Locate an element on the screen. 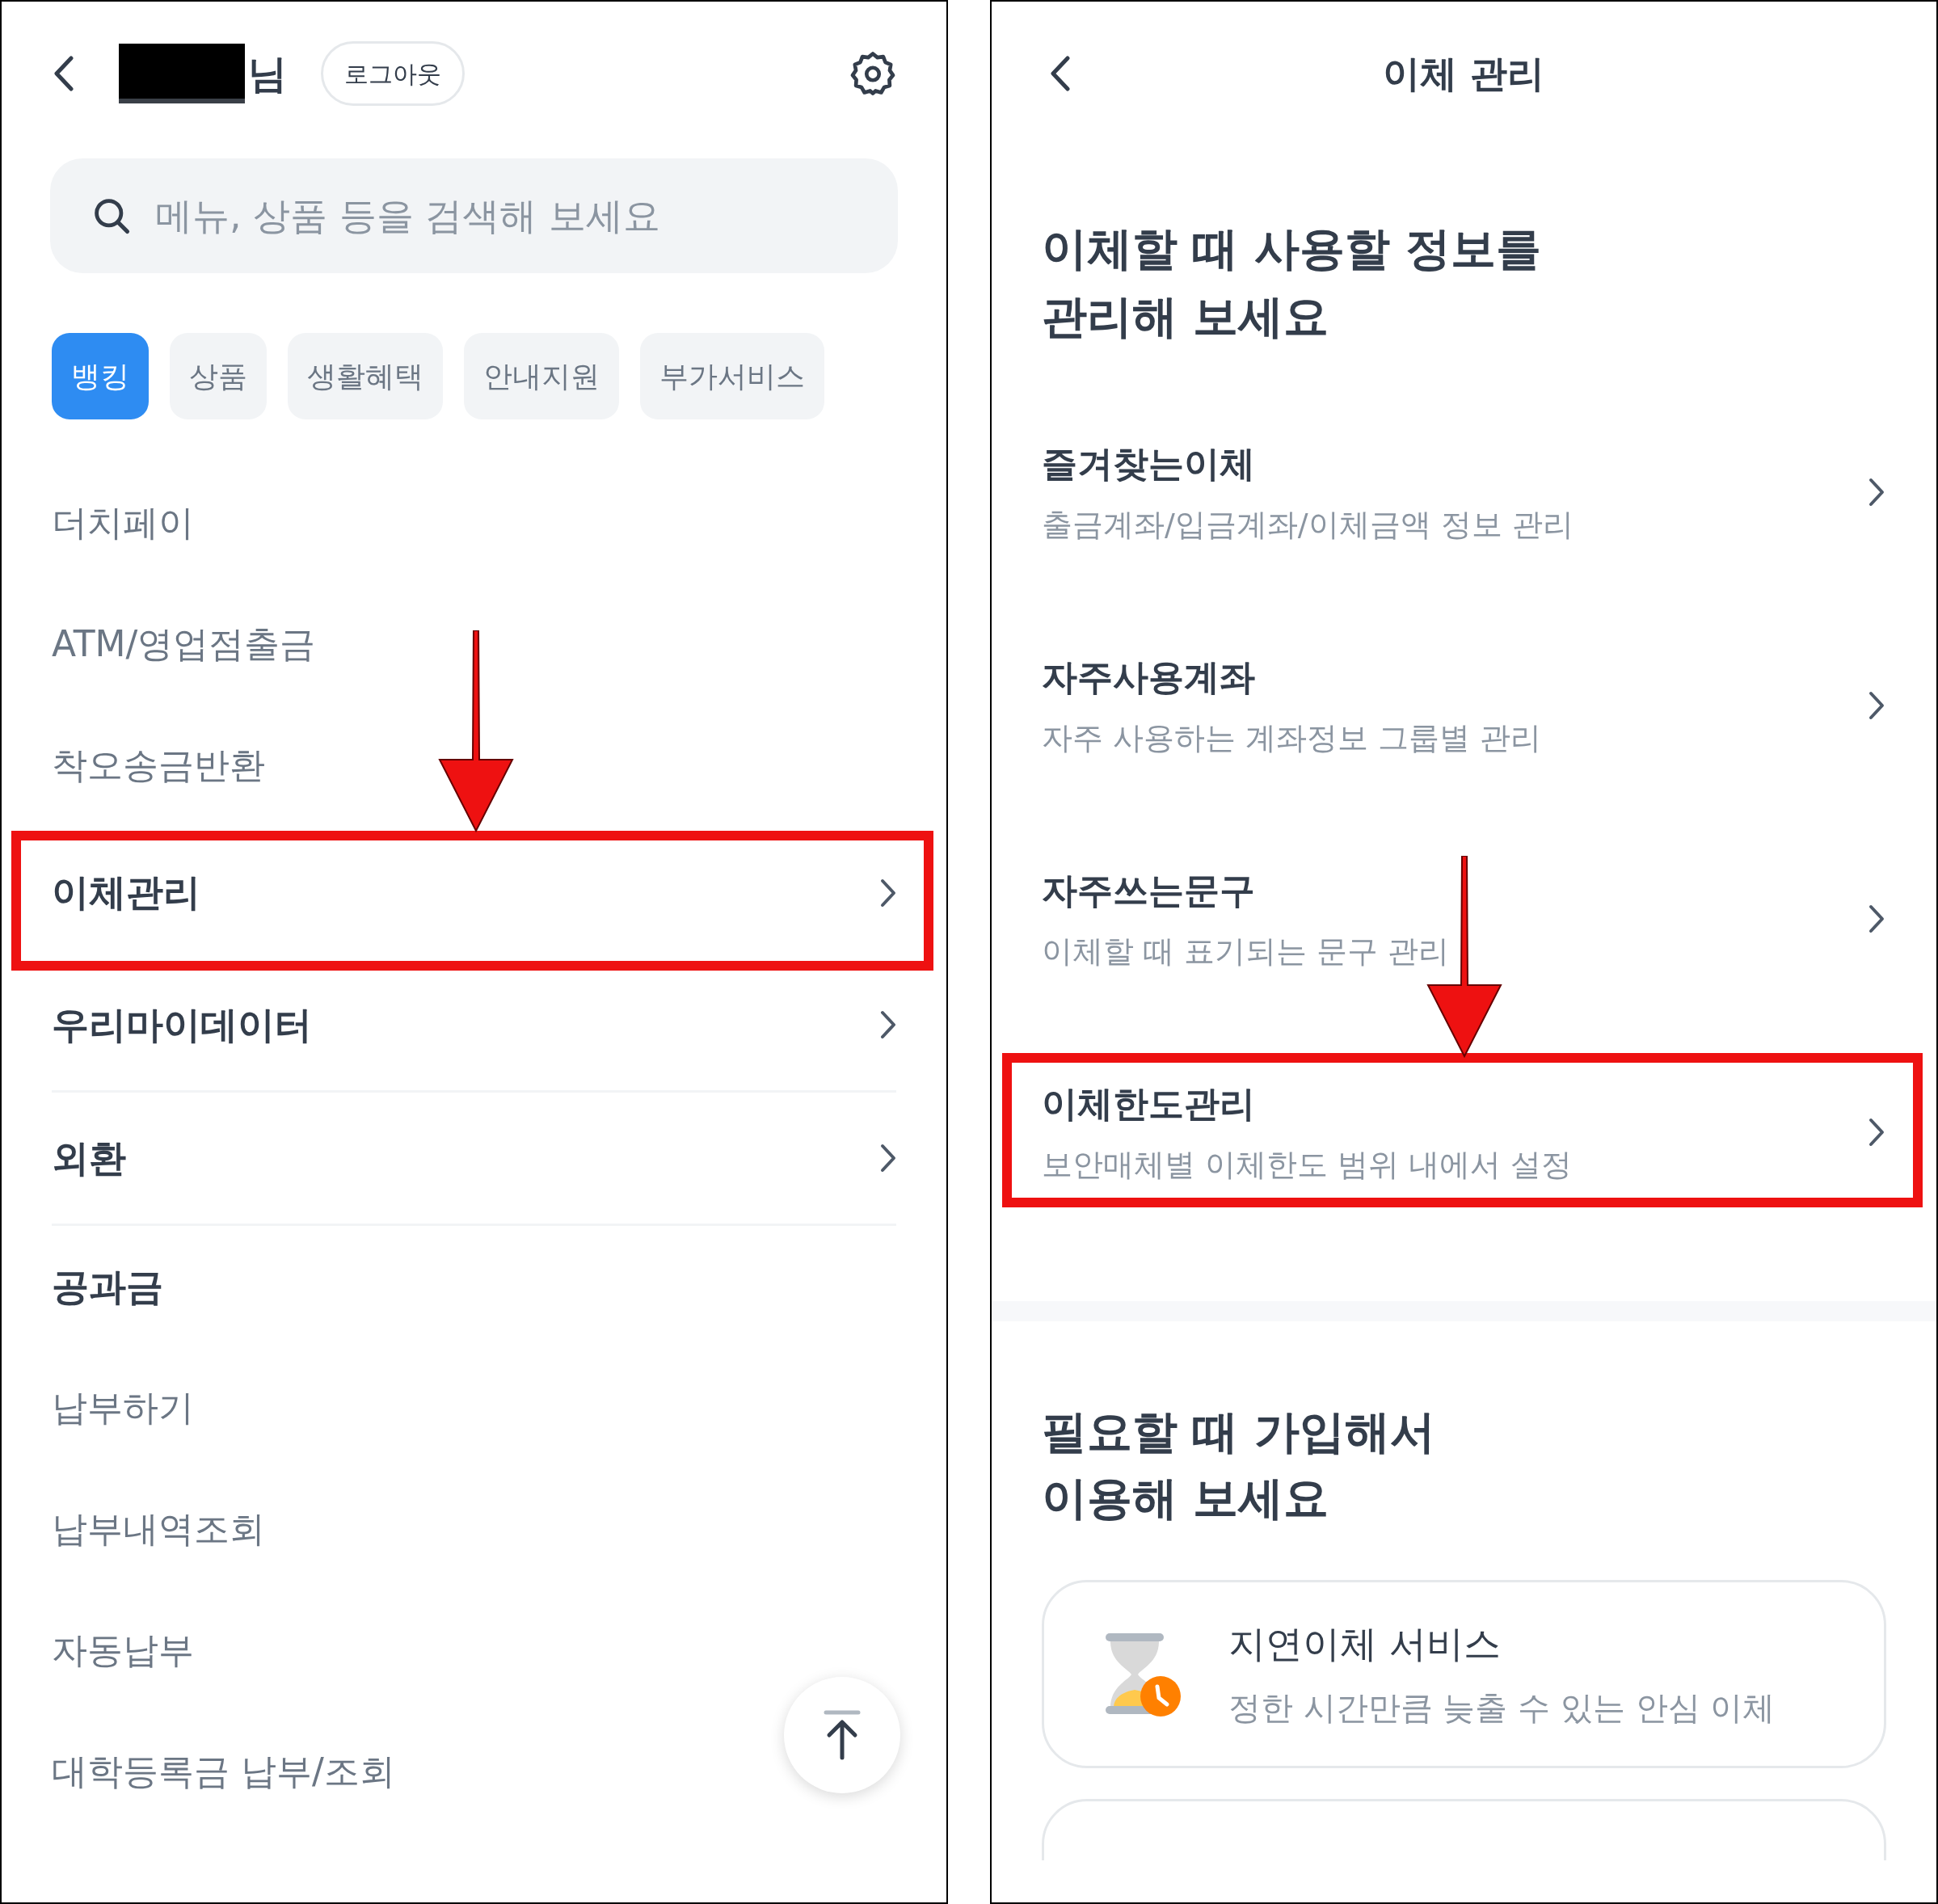  menu-item: 납부하기 is located at coordinates (123, 1407).